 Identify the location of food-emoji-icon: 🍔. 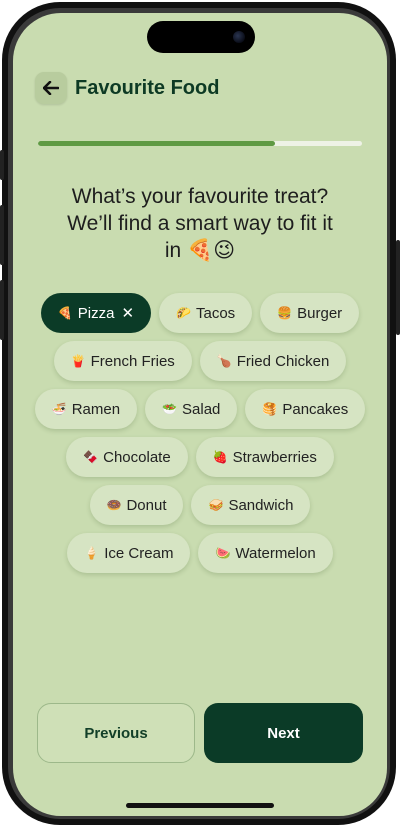
(285, 313).